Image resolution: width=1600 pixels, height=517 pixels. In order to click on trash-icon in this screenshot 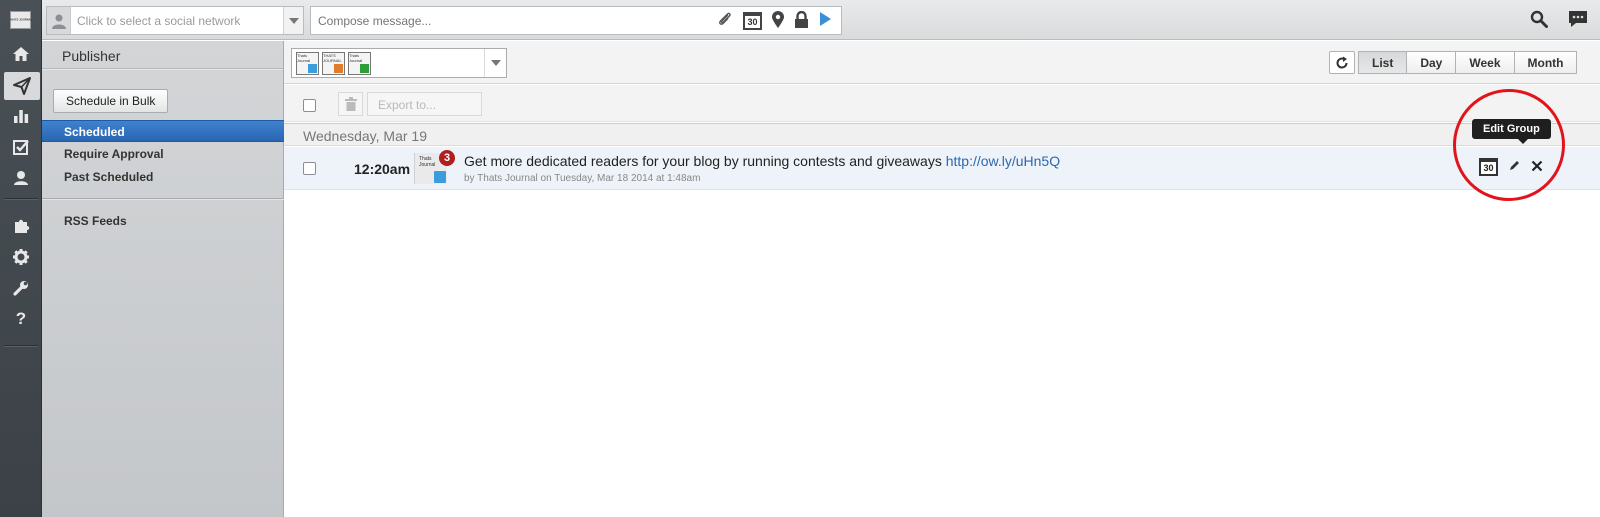, I will do `click(350, 104)`.